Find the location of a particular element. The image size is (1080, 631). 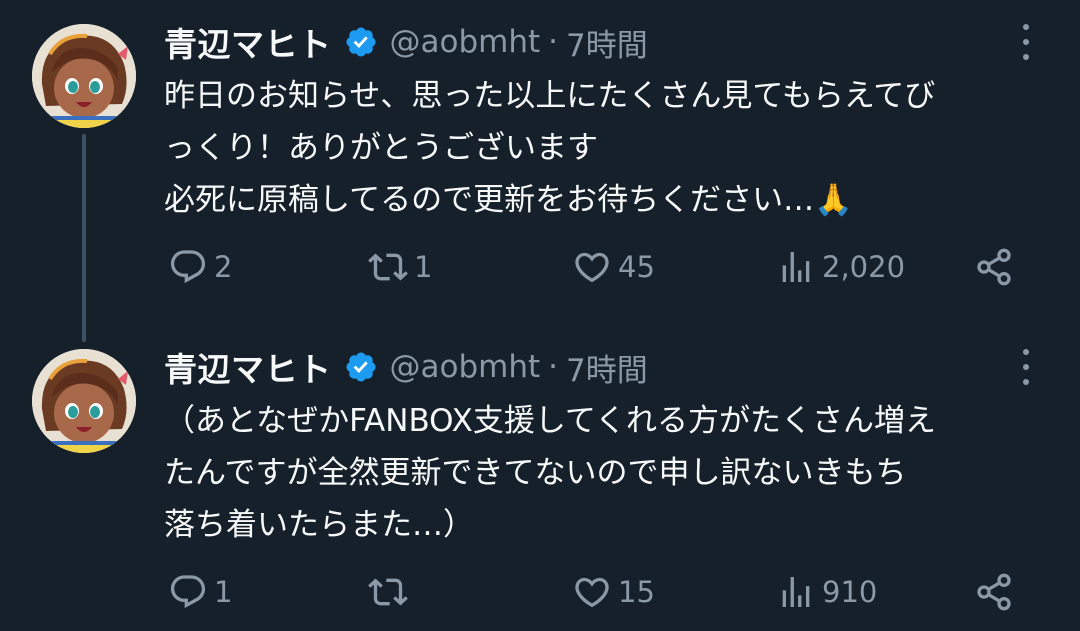

tweet-text-line: たんですが全然更新できてないので申し訳ないきもち is located at coordinates (535, 473).